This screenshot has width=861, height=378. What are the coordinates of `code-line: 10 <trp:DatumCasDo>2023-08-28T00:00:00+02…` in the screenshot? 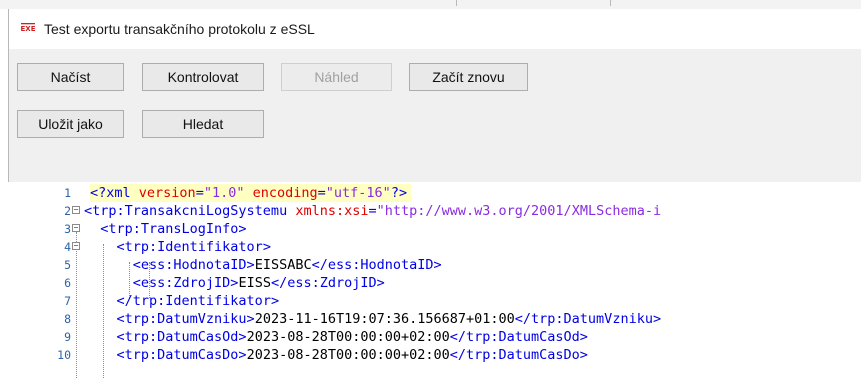 It's located at (434, 355).